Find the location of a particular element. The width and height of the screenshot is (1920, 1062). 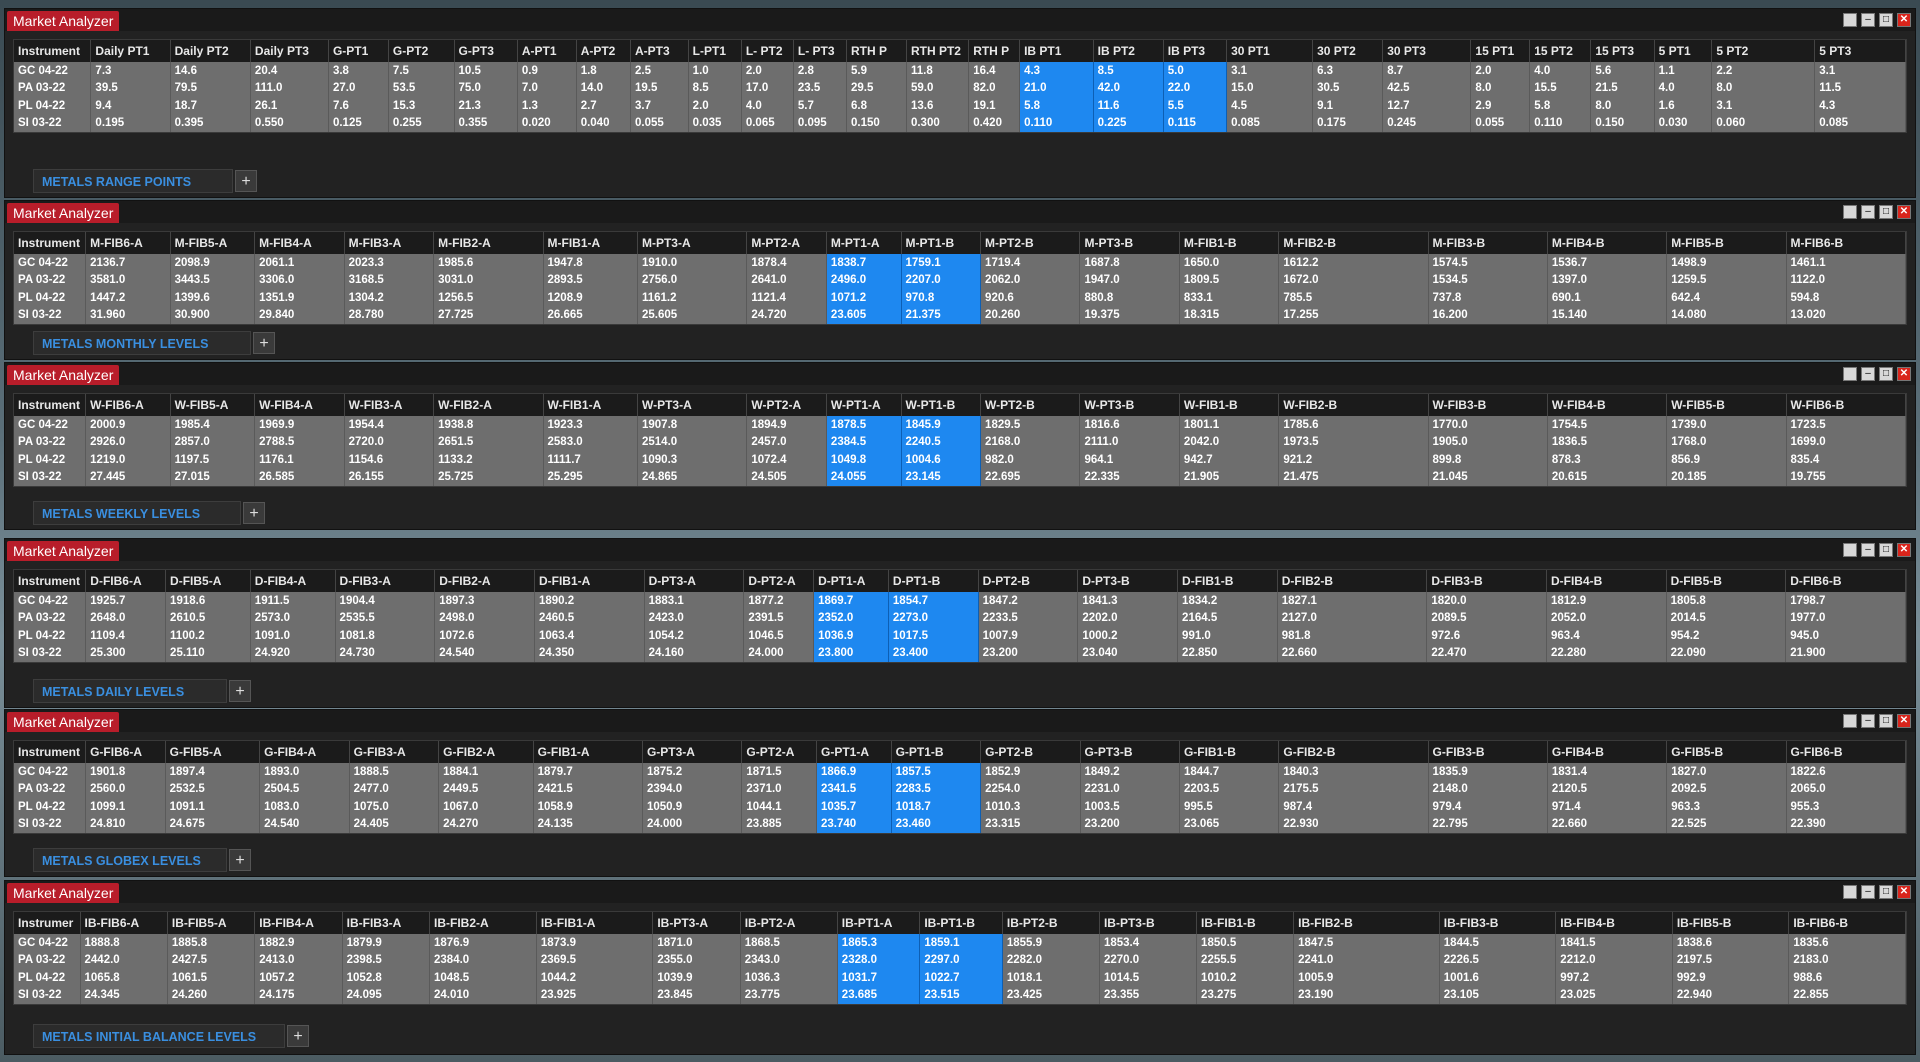

level-cell: 2413.0 is located at coordinates (298, 960).